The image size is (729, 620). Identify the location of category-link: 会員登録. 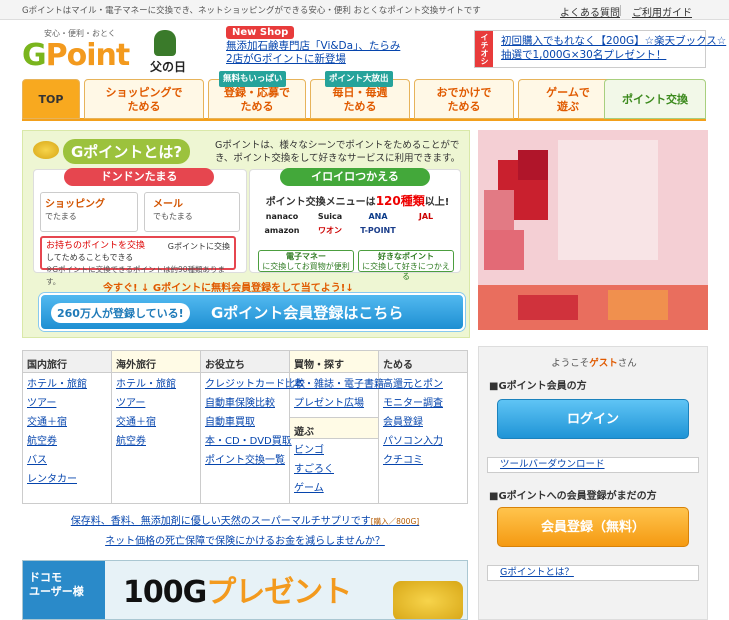
(423, 422).